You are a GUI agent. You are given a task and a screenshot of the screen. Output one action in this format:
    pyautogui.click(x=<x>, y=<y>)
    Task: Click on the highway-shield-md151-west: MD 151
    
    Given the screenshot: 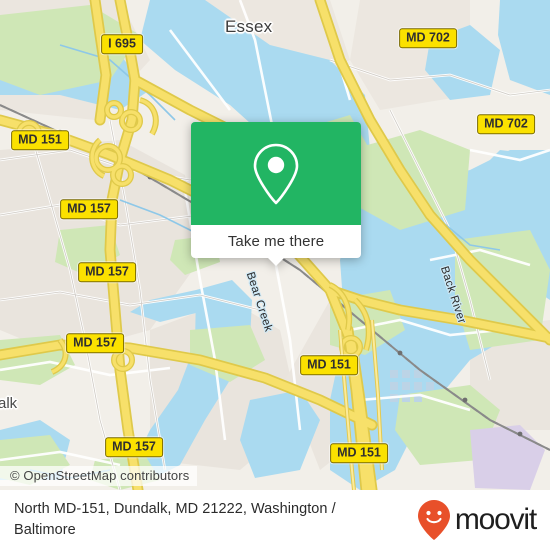 What is the action you would take?
    pyautogui.click(x=40, y=140)
    